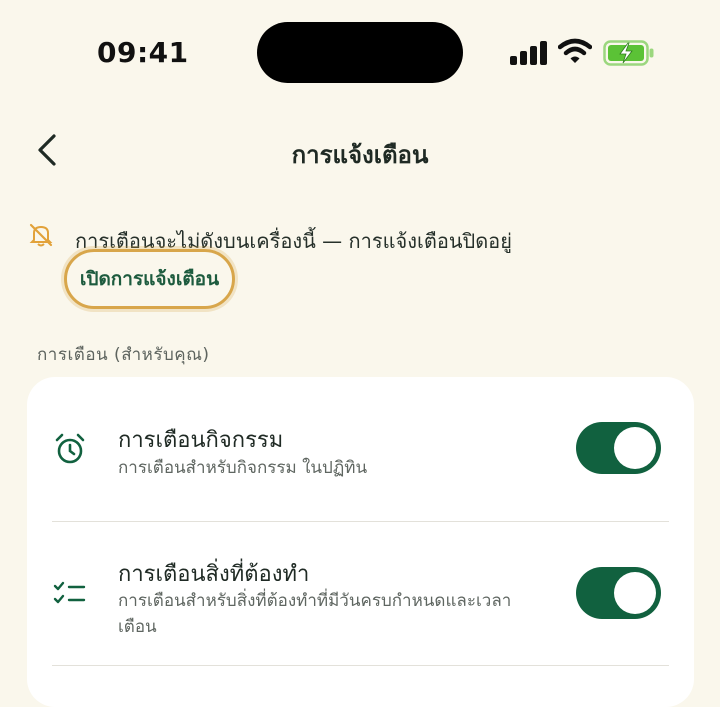 The width and height of the screenshot is (720, 707). Describe the element at coordinates (70, 448) in the screenshot. I see `alarm-clock-icon` at that location.